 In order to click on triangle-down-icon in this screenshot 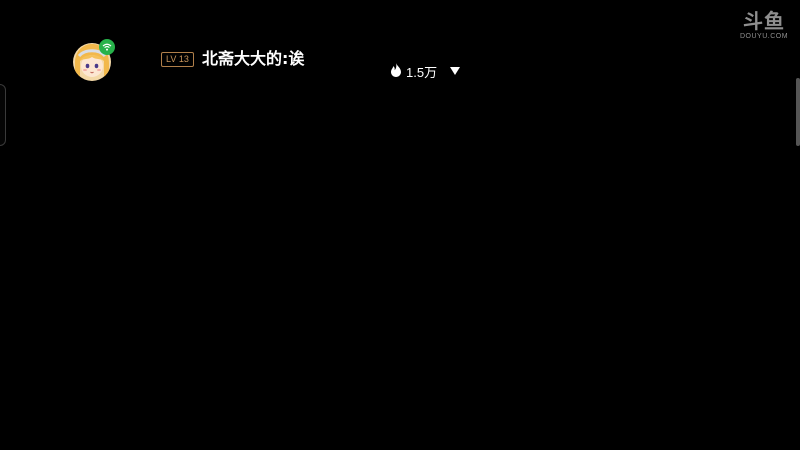, I will do `click(455, 71)`.